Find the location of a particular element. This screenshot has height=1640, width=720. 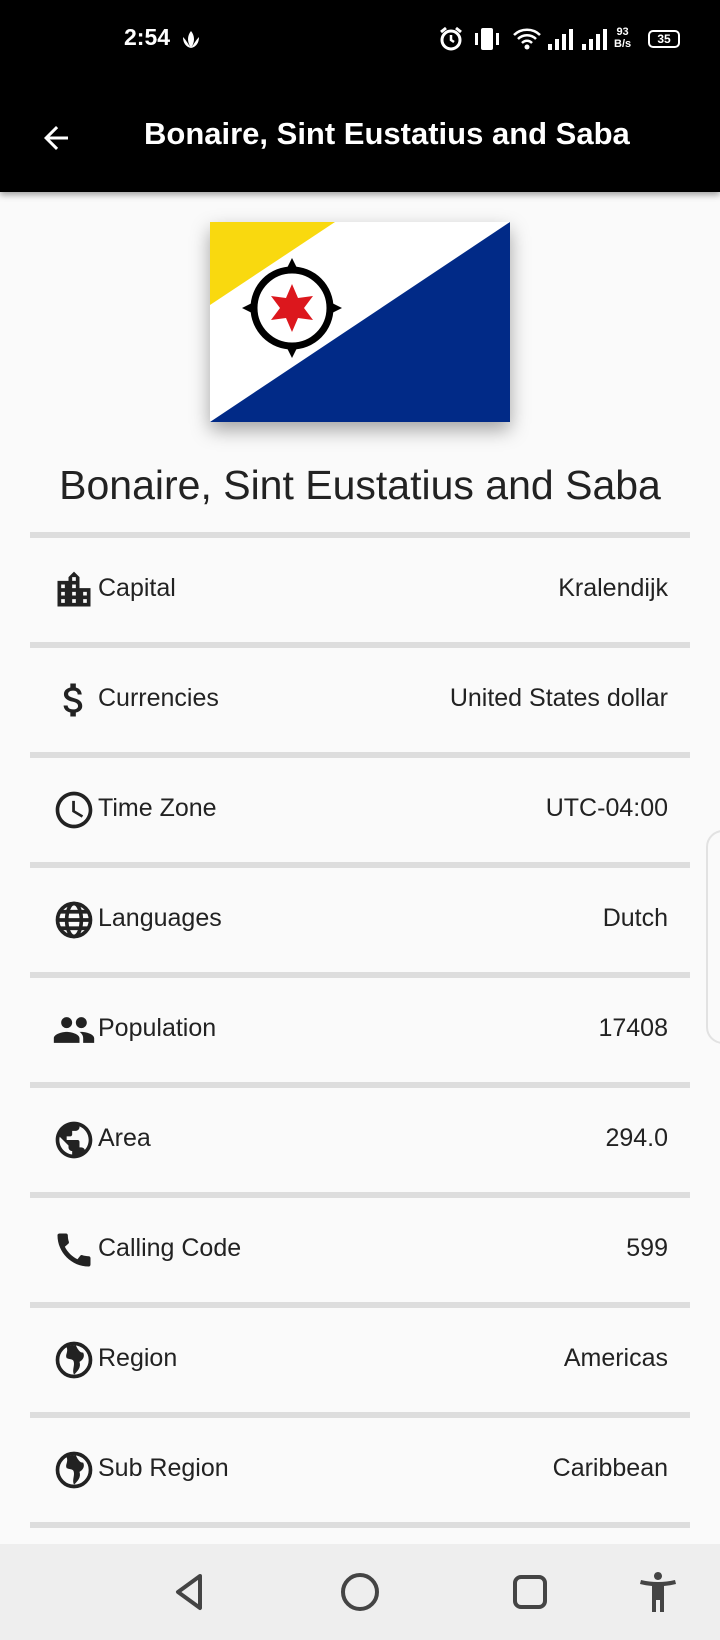

detail-value: Americas is located at coordinates (615, 1358).